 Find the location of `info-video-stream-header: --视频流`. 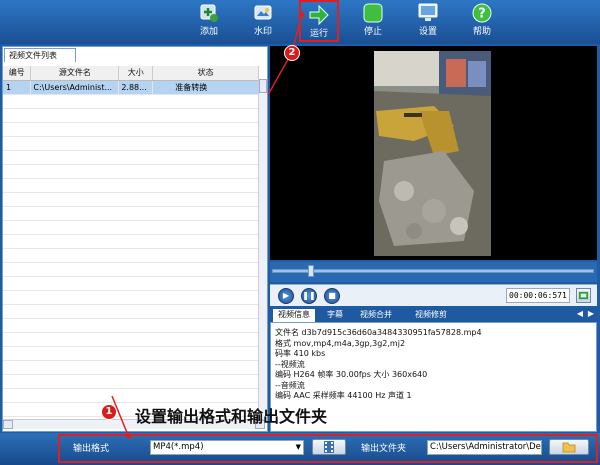

info-video-stream-header: --视频流 is located at coordinates (290, 364).